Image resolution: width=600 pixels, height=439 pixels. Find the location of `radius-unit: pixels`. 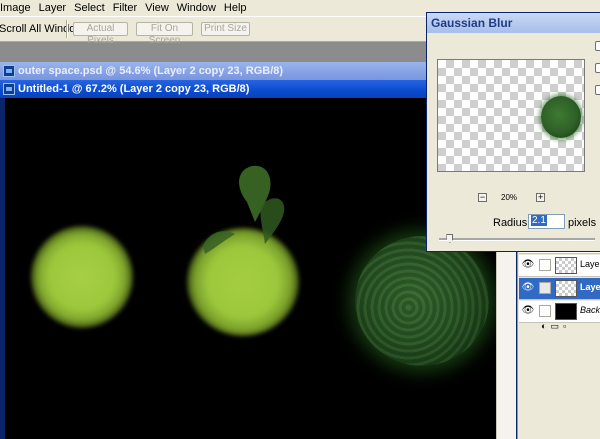

radius-unit: pixels is located at coordinates (582, 223).